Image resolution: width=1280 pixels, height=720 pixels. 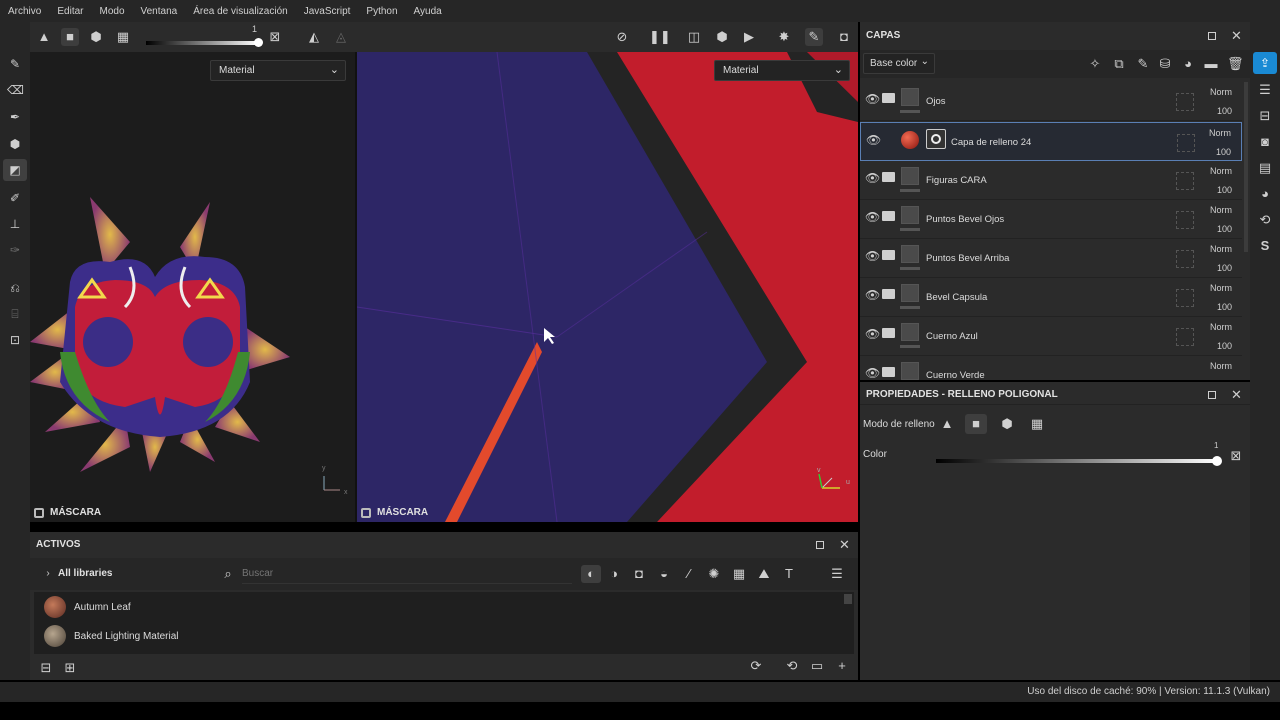 What do you see at coordinates (1051, 101) in the screenshot?
I see `layer-row-ojos: 👁 Ojos Norm 100` at bounding box center [1051, 101].